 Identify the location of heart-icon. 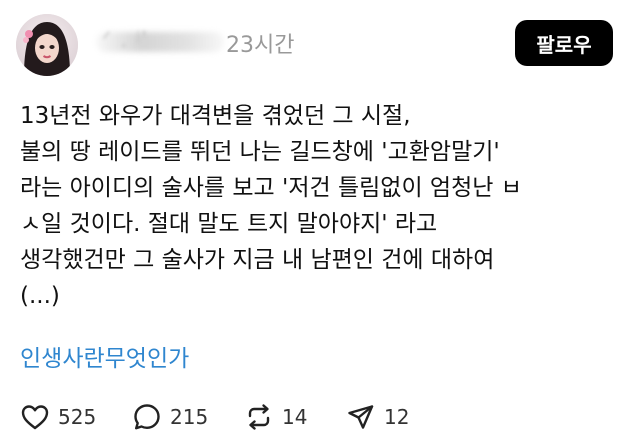
(35, 417).